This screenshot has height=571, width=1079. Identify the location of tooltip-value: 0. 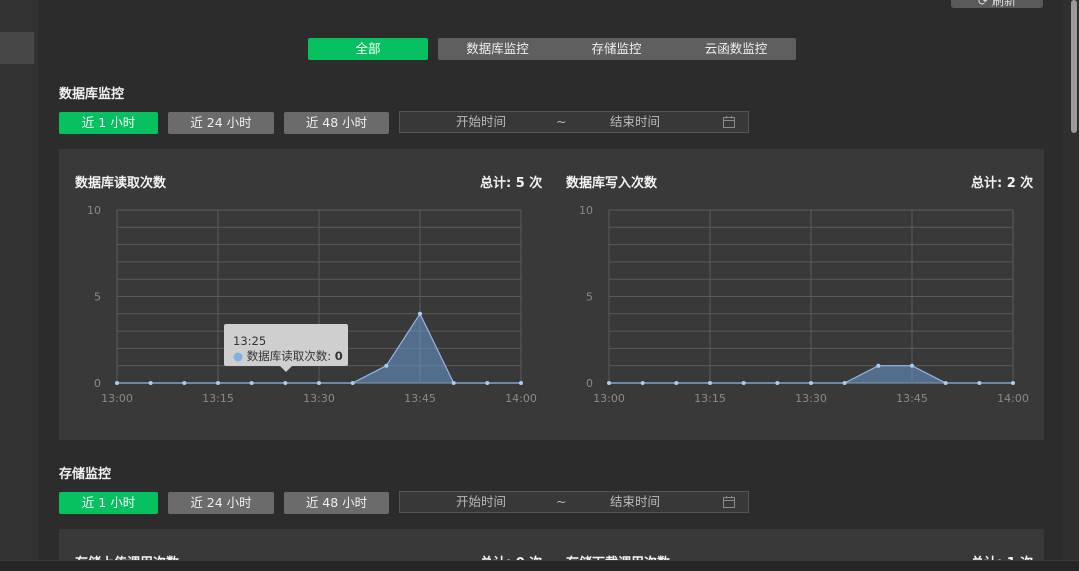
(338, 356).